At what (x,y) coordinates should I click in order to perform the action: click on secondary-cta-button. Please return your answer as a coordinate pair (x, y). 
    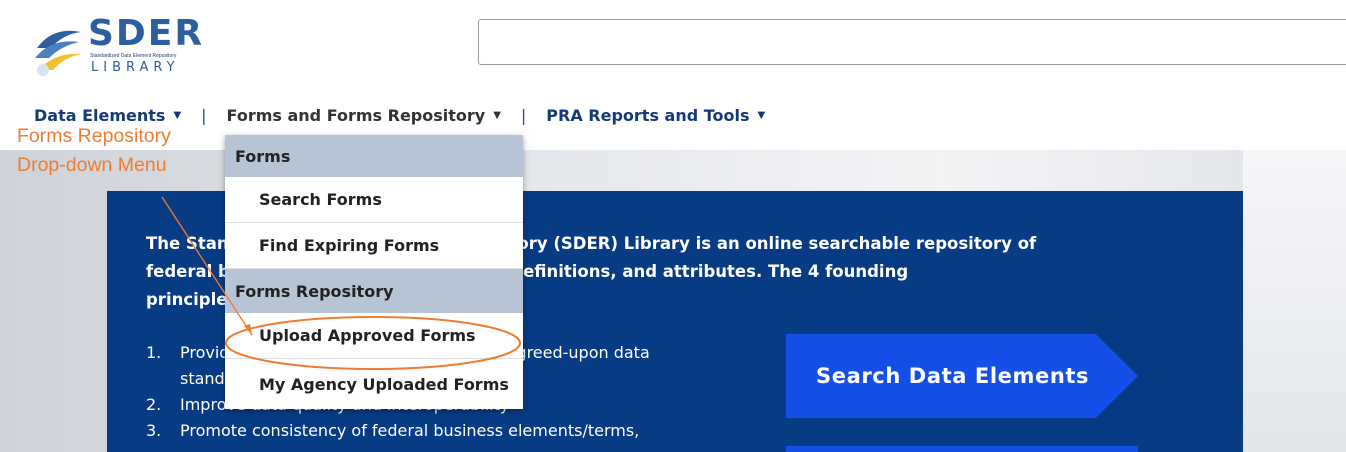
    Looking at the image, I should click on (962, 449).